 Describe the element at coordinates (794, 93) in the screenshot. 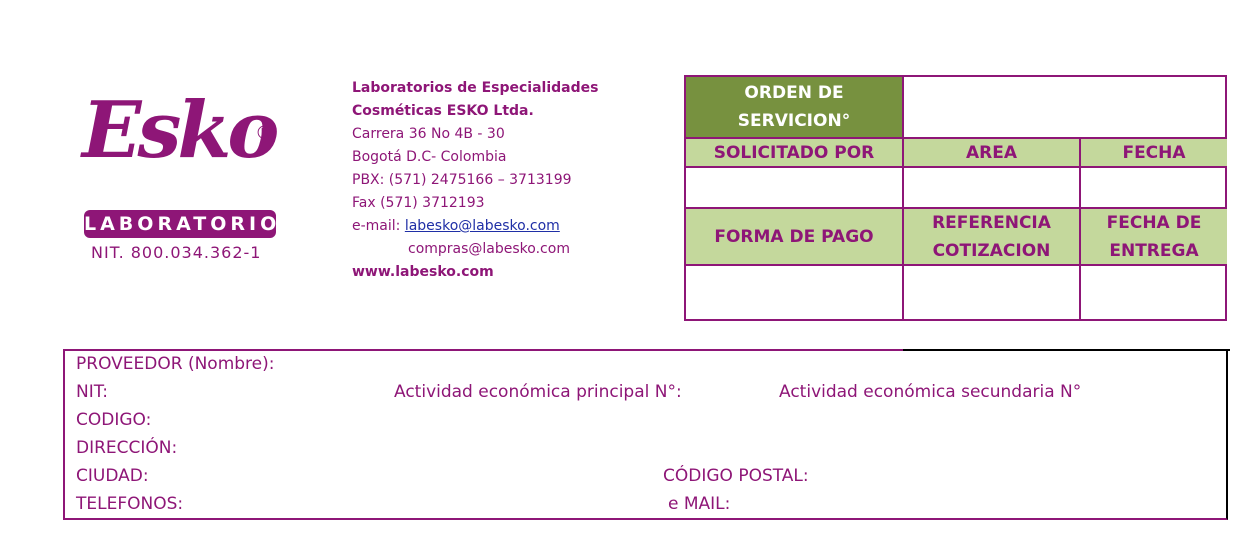

I see `order-title-line1: ORDEN DE` at that location.